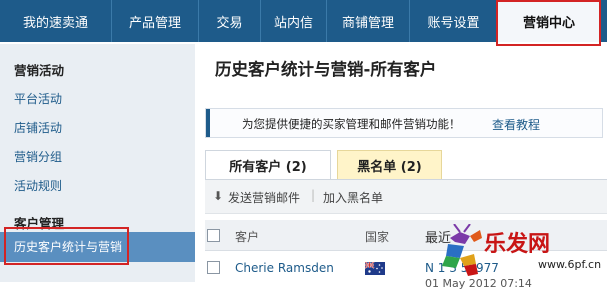  What do you see at coordinates (570, 264) in the screenshot?
I see `watermark-url: www.6pf.cn` at bounding box center [570, 264].